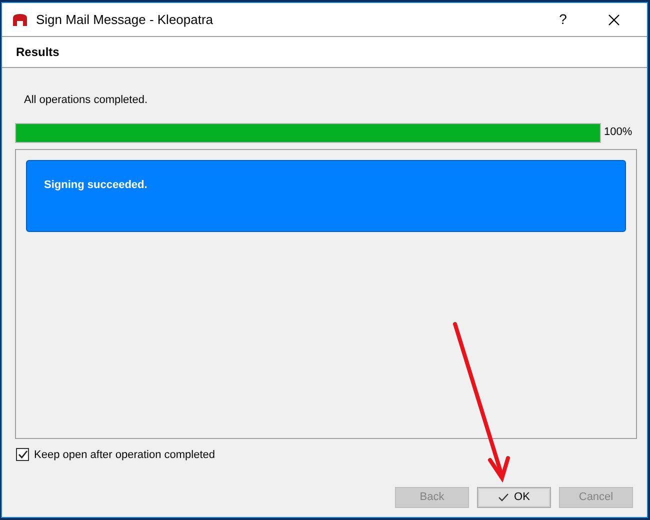  What do you see at coordinates (563, 19) in the screenshot?
I see `help-button: ?` at bounding box center [563, 19].